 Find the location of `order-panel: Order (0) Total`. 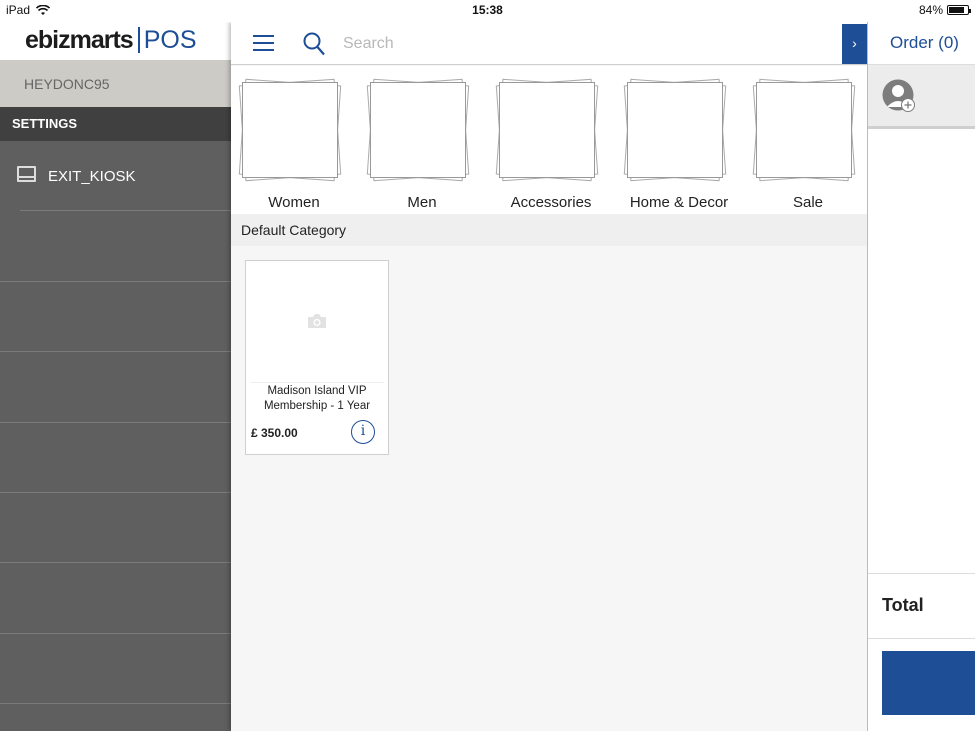

order-panel: Order (0) Total is located at coordinates (921, 376).